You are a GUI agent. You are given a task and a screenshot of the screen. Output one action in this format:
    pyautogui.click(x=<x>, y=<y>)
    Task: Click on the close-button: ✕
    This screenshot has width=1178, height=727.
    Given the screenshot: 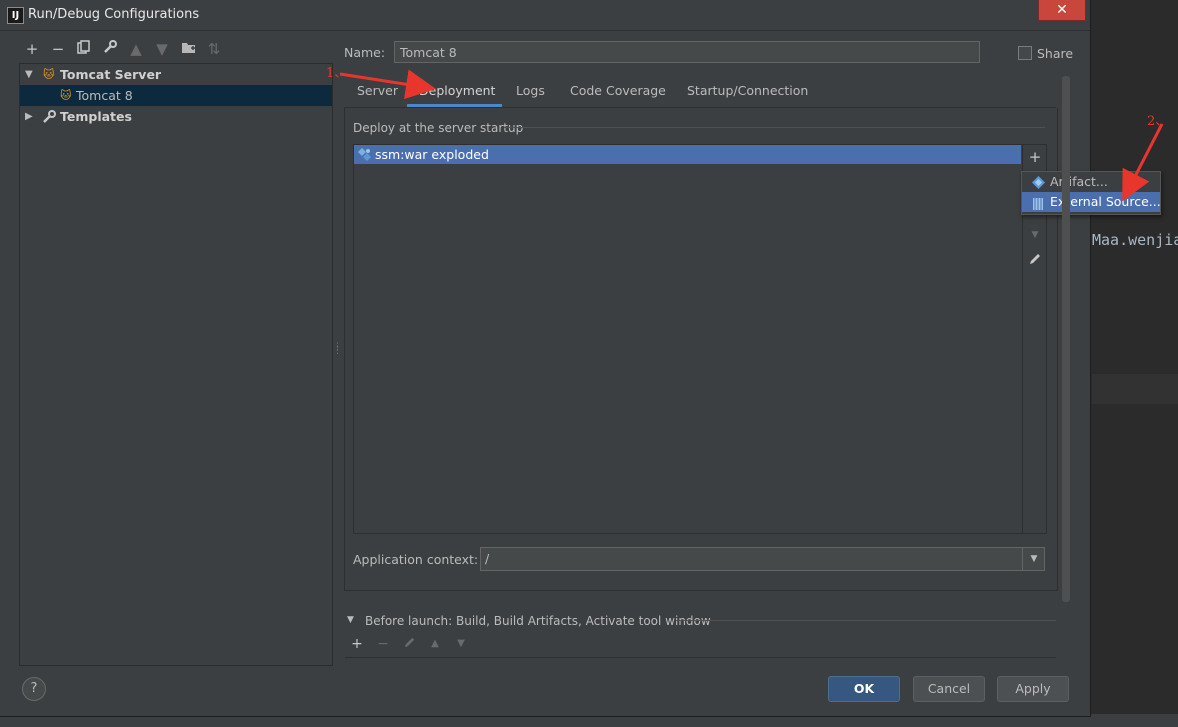 What is the action you would take?
    pyautogui.click(x=1062, y=10)
    